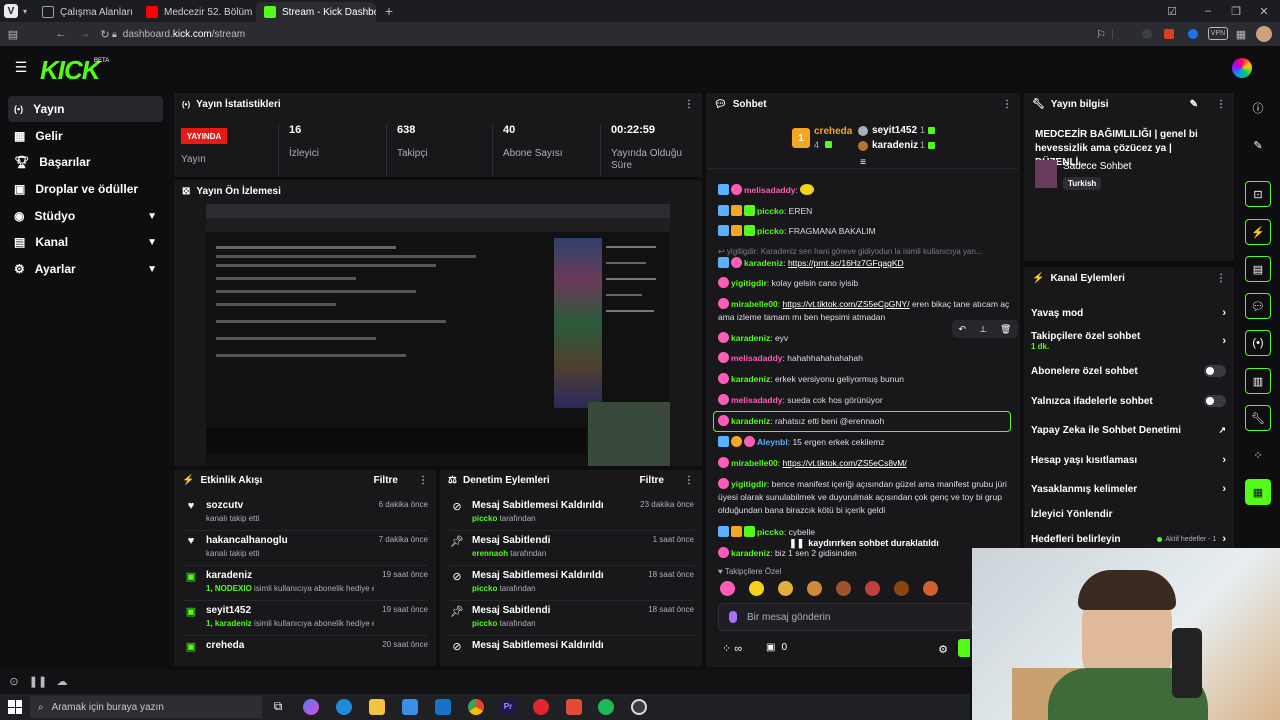  I want to click on bookmark-icon: ⚐, so click(1101, 34).